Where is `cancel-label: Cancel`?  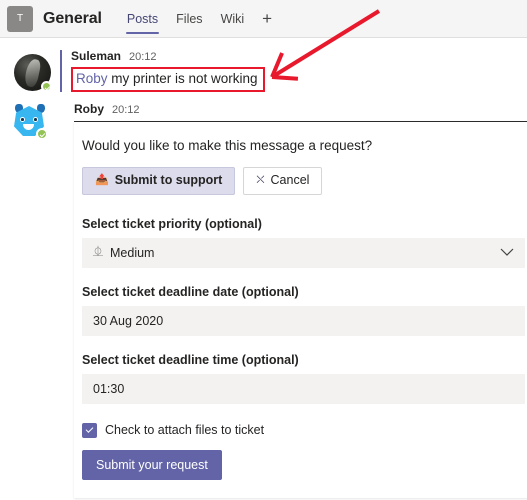
cancel-label: Cancel is located at coordinates (290, 180).